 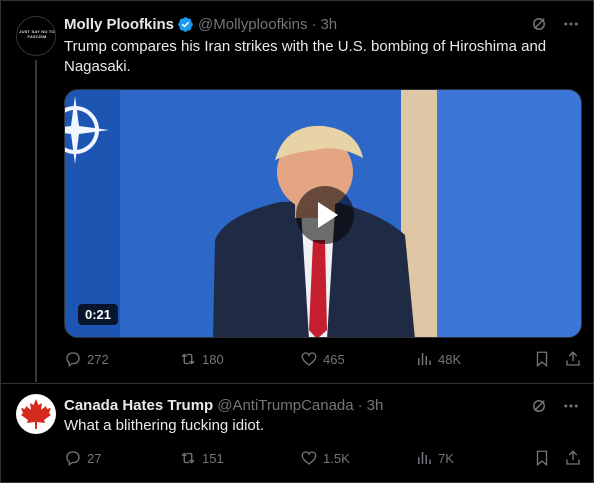 I want to click on repost-button: 180, so click(x=201, y=359).